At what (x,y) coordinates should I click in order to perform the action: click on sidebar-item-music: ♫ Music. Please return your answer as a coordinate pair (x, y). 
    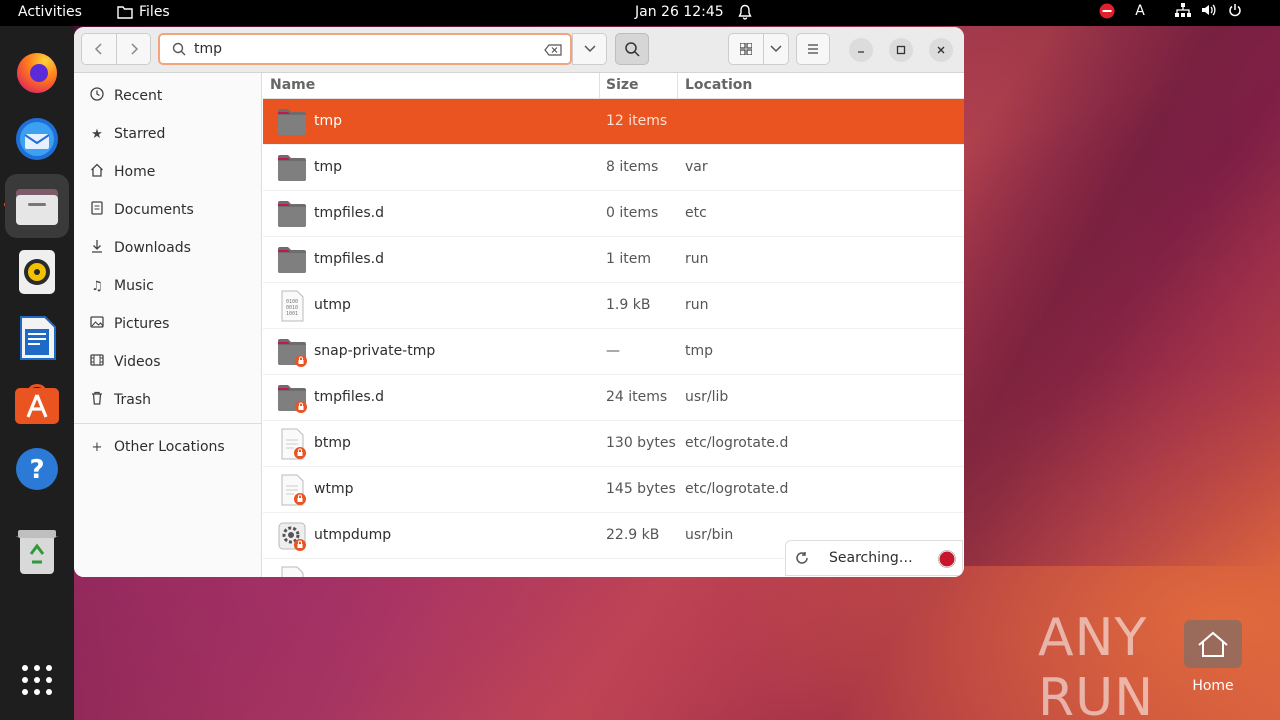
    Looking at the image, I should click on (168, 286).